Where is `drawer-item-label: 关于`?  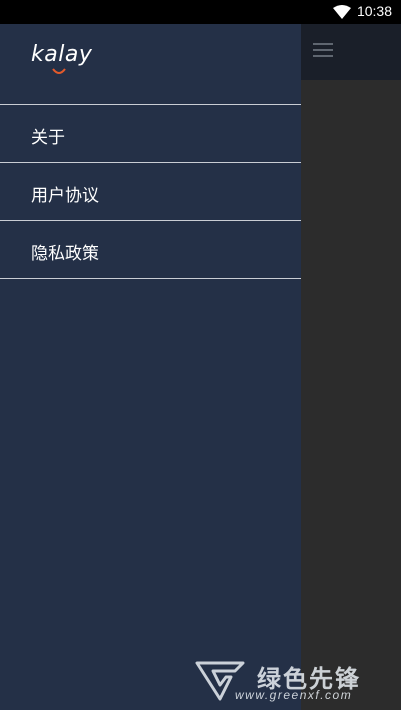
drawer-item-label: 关于 is located at coordinates (48, 138).